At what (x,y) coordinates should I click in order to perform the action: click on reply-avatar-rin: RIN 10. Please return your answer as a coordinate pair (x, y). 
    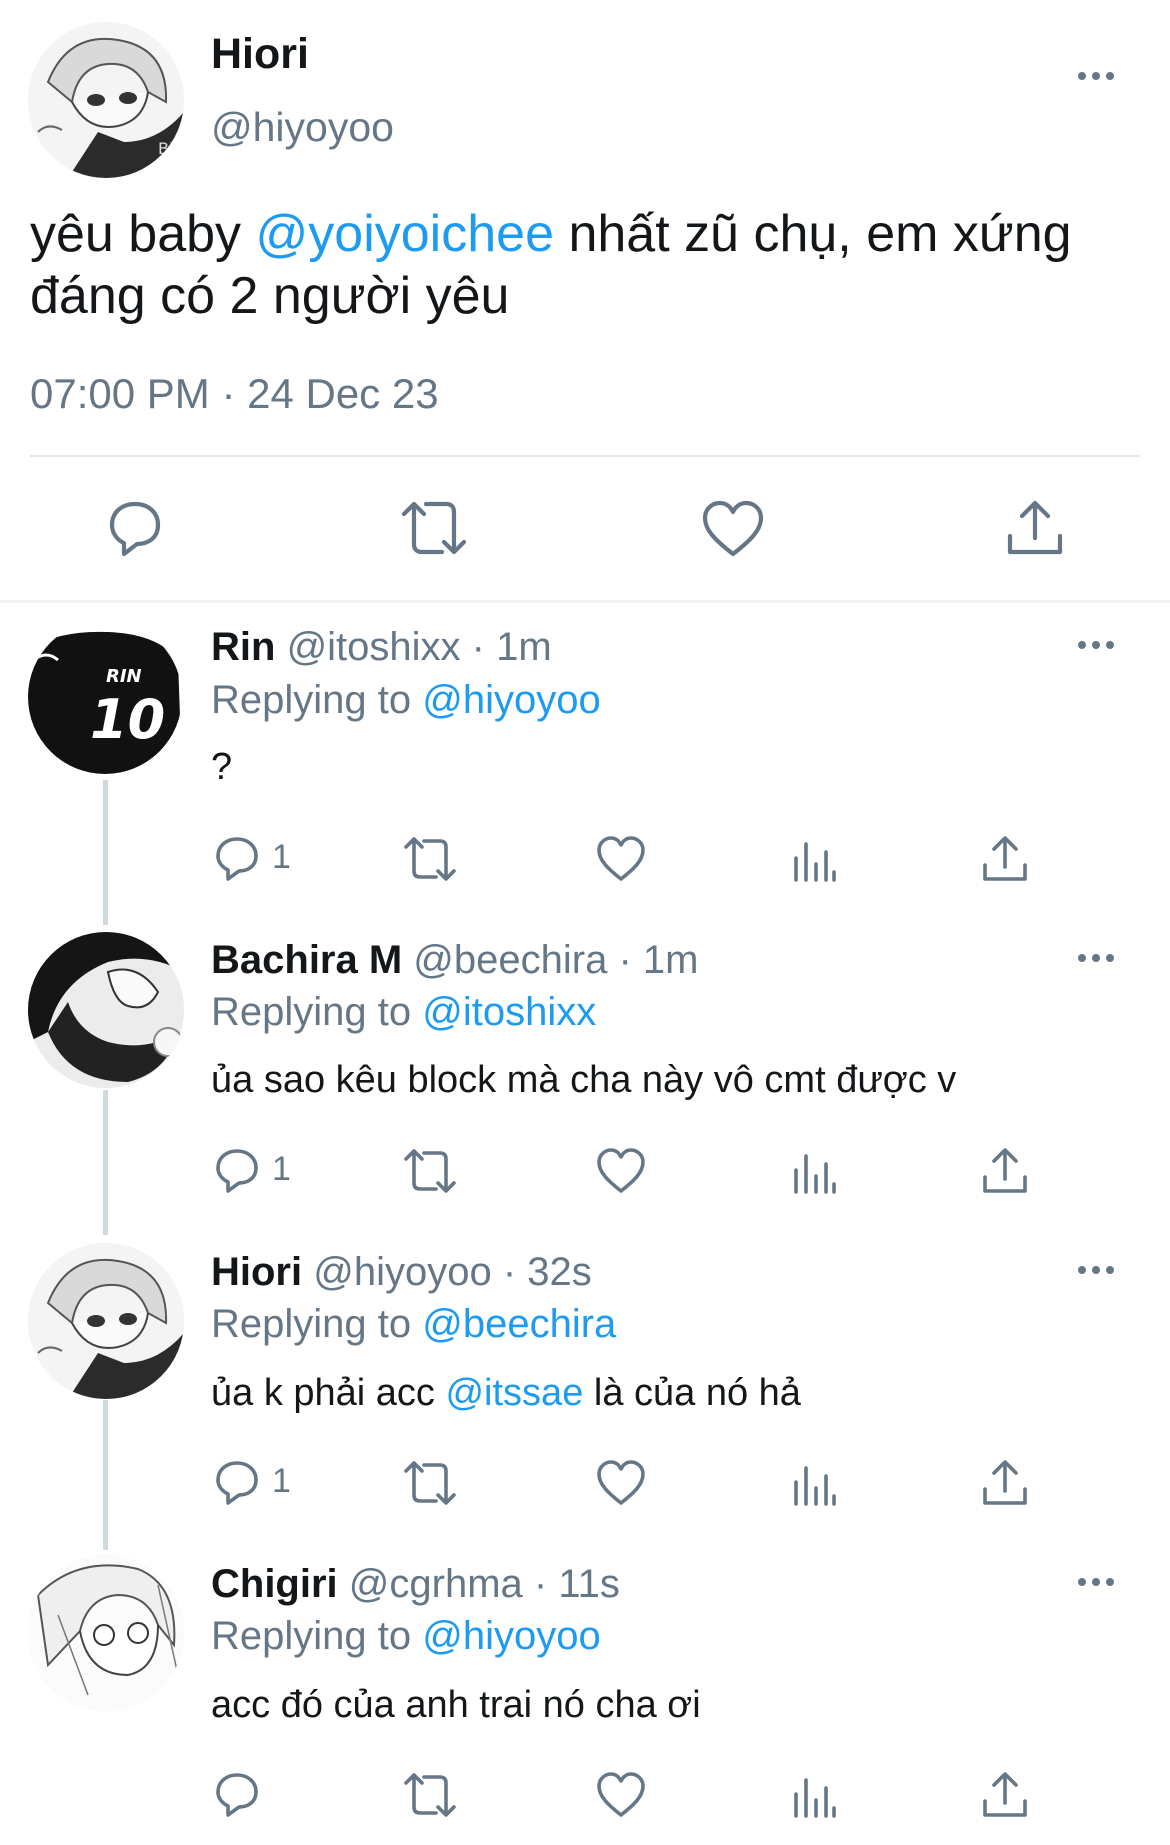
    Looking at the image, I should click on (105, 697).